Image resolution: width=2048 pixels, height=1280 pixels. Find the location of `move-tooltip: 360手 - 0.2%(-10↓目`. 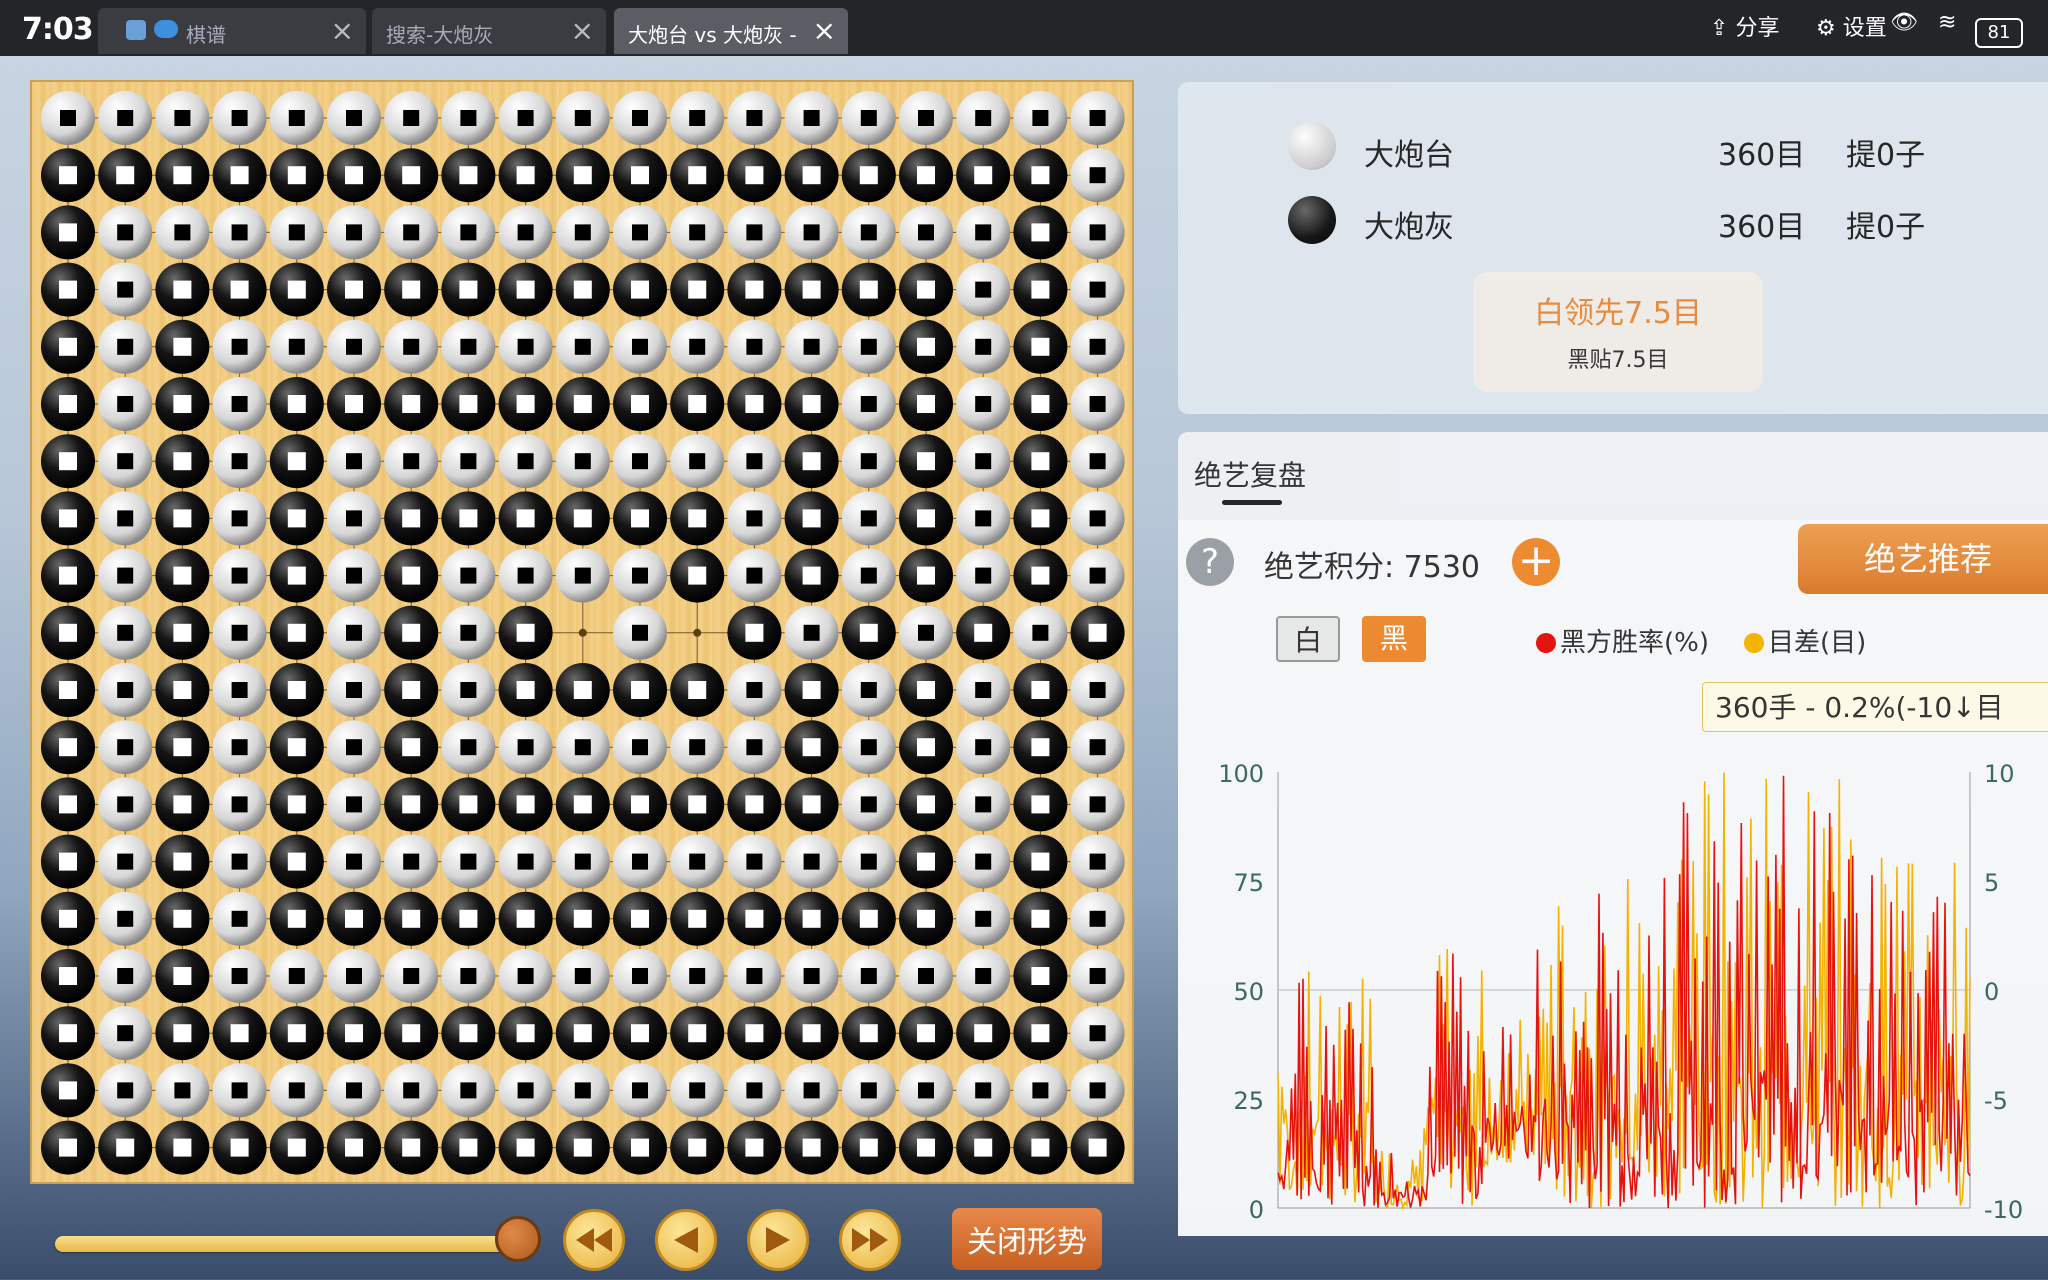

move-tooltip: 360手 - 0.2%(-10↓目 is located at coordinates (1875, 707).